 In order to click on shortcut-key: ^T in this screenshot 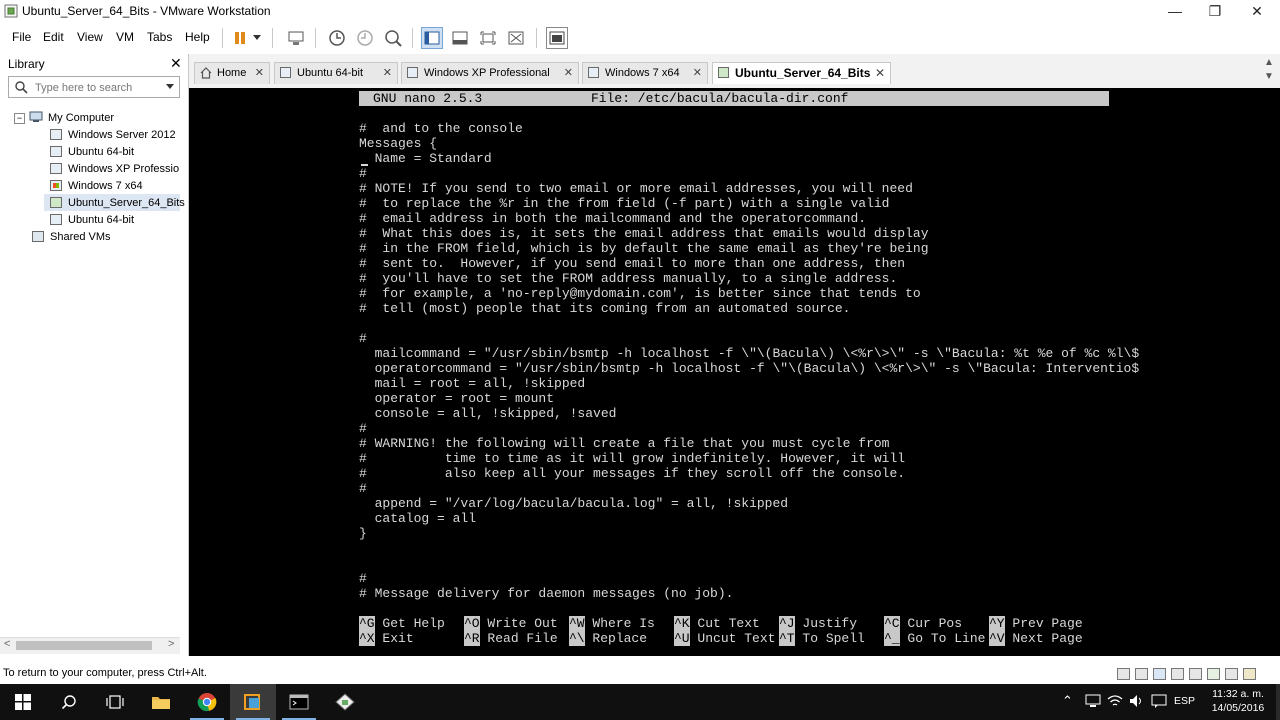, I will do `click(787, 638)`.